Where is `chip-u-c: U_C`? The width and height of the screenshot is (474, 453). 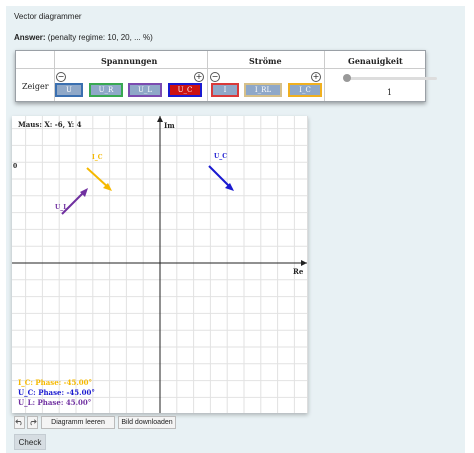 chip-u-c: U_C is located at coordinates (185, 90).